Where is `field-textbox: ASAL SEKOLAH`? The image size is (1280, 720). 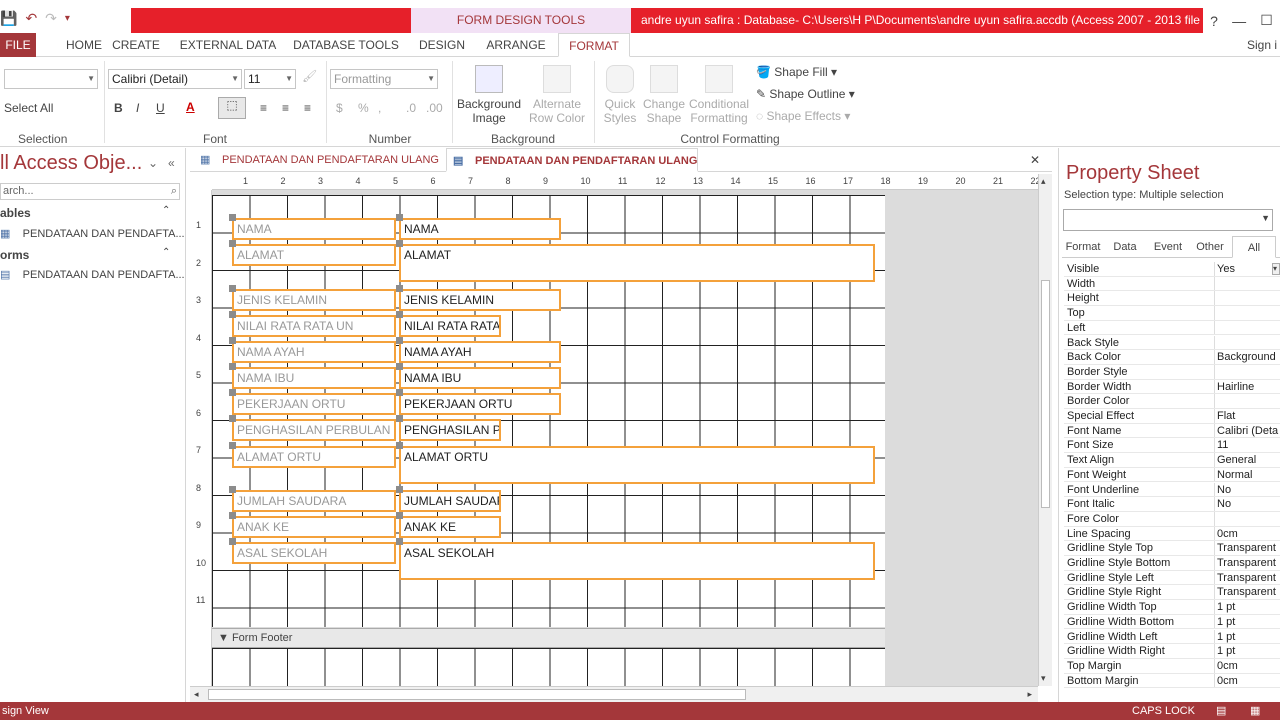
field-textbox: ASAL SEKOLAH is located at coordinates (637, 561).